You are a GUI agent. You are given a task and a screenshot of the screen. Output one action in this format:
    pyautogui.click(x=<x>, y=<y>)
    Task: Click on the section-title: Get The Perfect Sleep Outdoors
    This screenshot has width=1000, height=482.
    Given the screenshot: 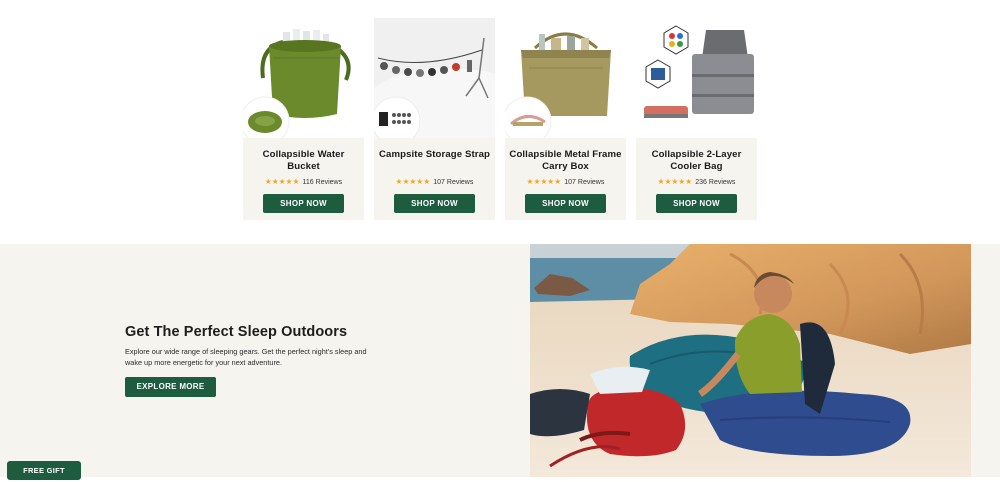 What is the action you would take?
    pyautogui.click(x=236, y=332)
    